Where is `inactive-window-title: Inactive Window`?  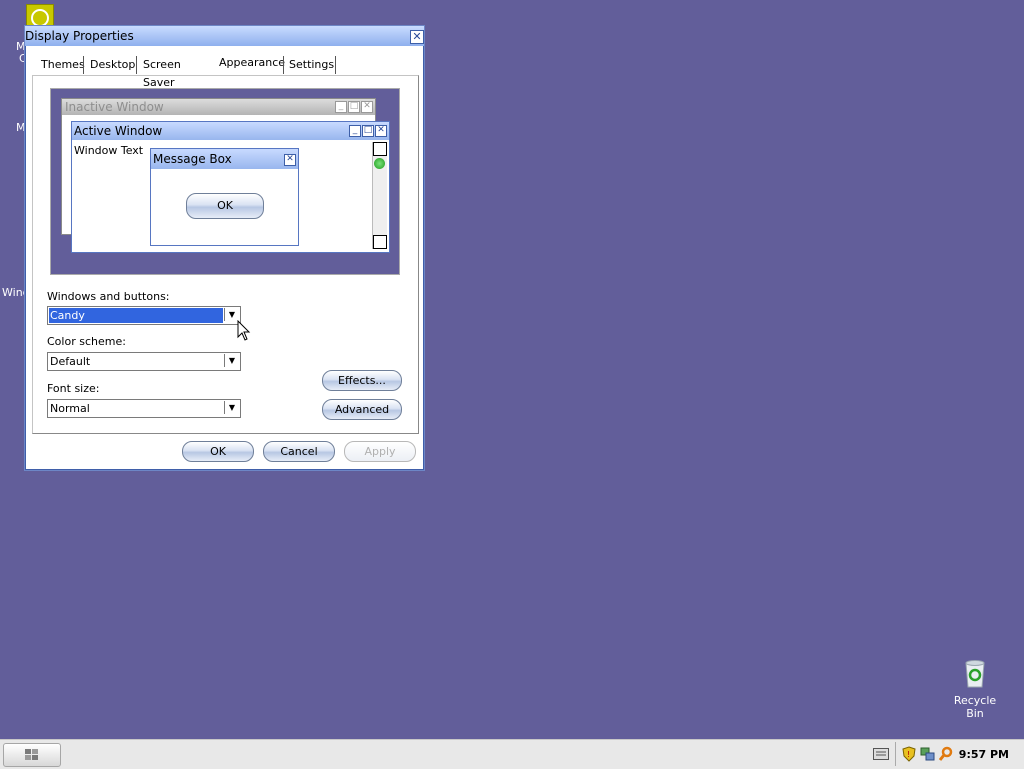
inactive-window-title: Inactive Window is located at coordinates (218, 107).